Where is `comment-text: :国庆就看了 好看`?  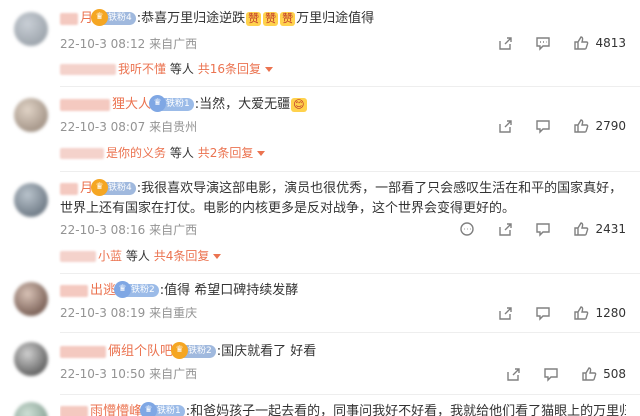
comment-text: :国庆就看了 好看 is located at coordinates (266, 351).